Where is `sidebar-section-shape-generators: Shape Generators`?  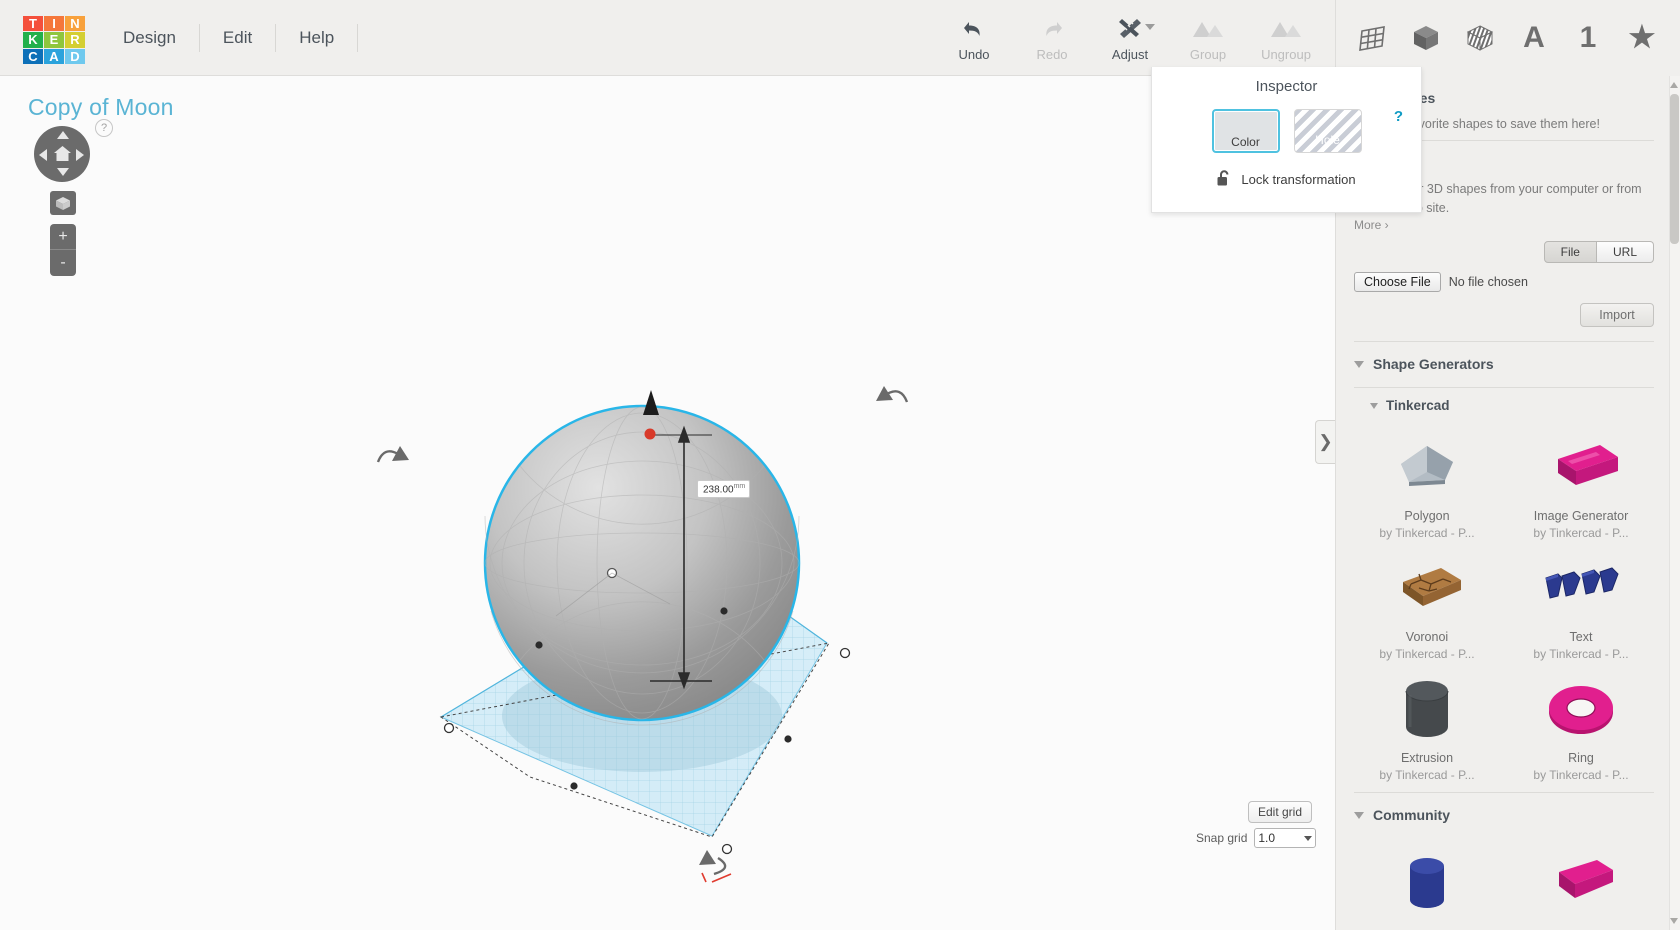 sidebar-section-shape-generators: Shape Generators is located at coordinates (1504, 361).